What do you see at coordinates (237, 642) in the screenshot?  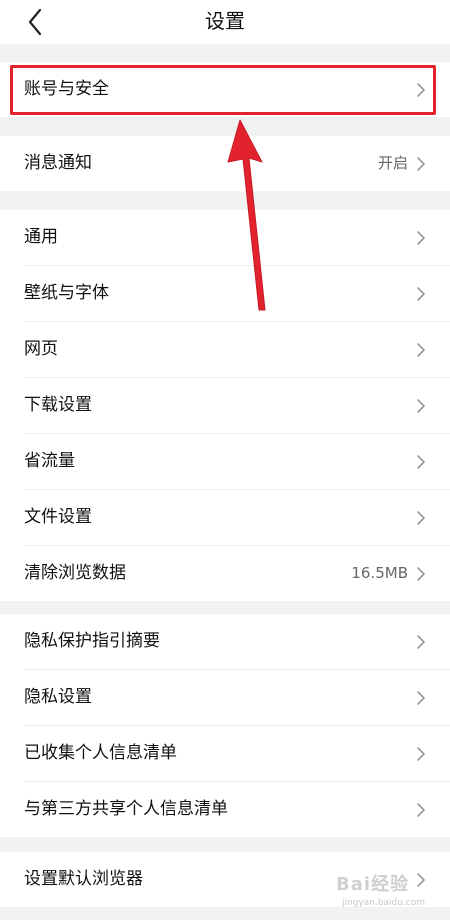 I see `settings-item-privacy-summary: 隐私保护指引摘要` at bounding box center [237, 642].